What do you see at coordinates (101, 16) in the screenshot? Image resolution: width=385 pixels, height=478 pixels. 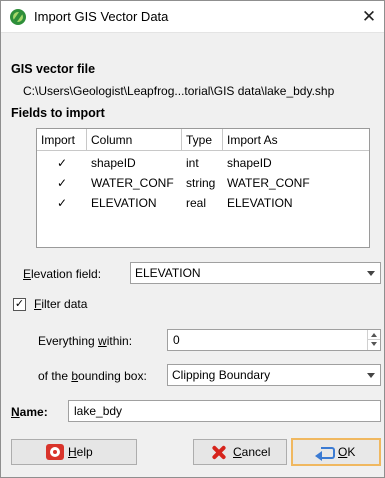 I see `window-title: Import GIS Vector Data` at bounding box center [101, 16].